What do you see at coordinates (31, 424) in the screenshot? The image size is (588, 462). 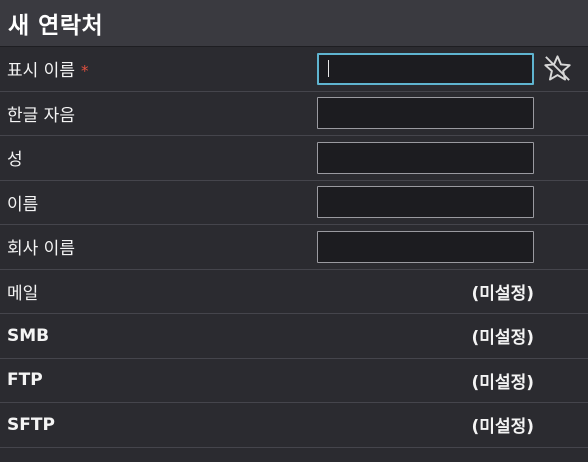 I see `sftp-label: SFTP` at bounding box center [31, 424].